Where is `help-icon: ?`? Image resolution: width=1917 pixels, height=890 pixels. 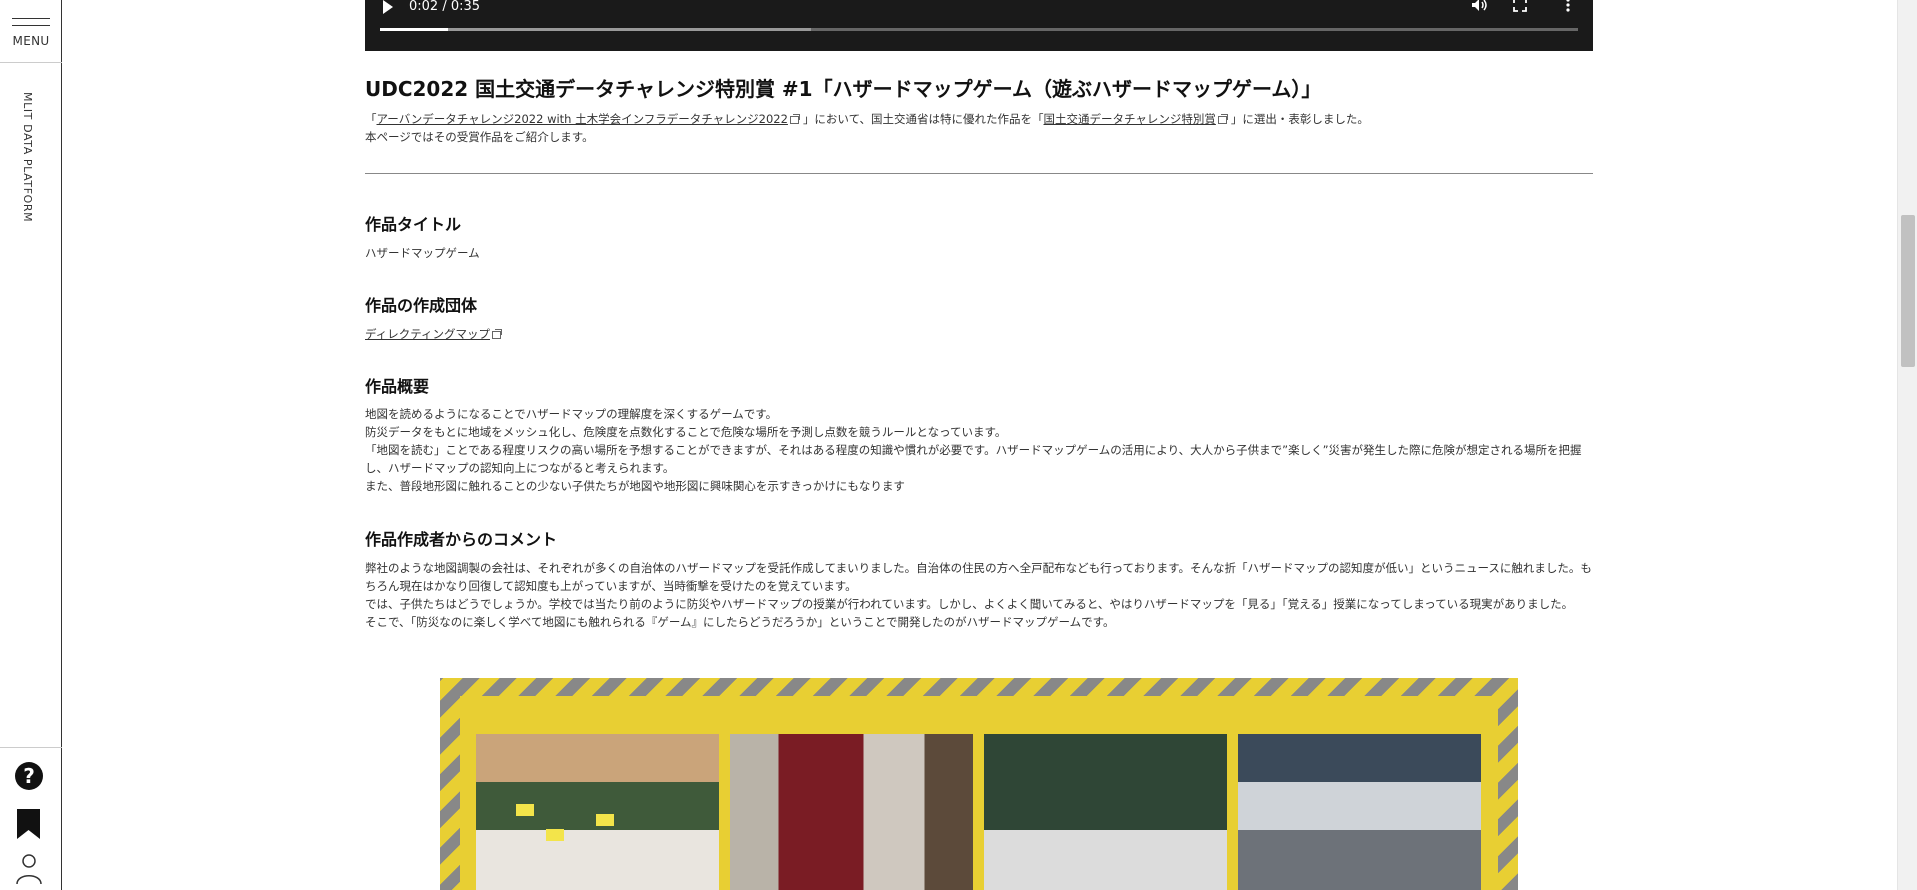
help-icon: ? is located at coordinates (29, 776).